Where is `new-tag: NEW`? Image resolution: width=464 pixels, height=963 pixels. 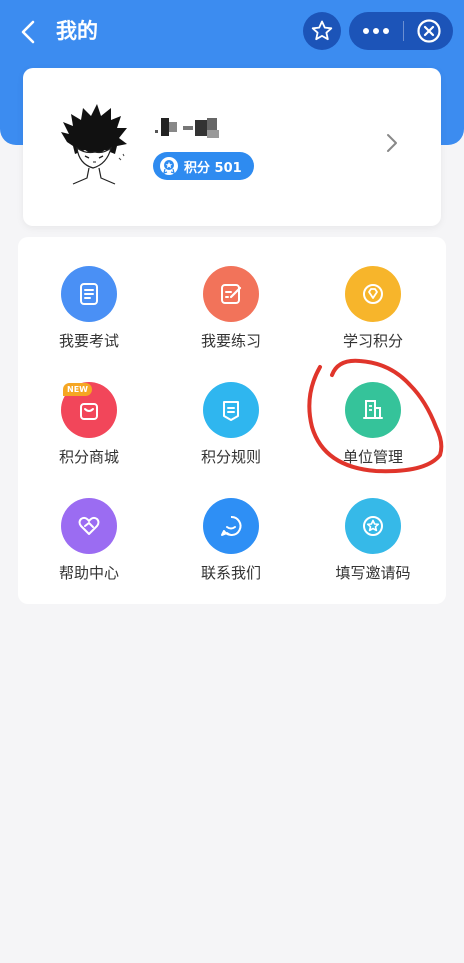
new-tag: NEW is located at coordinates (77, 389).